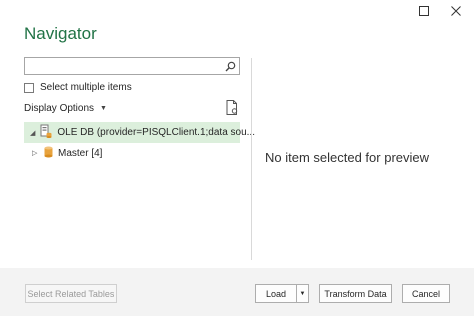 The width and height of the screenshot is (474, 316). I want to click on search-input, so click(132, 66).